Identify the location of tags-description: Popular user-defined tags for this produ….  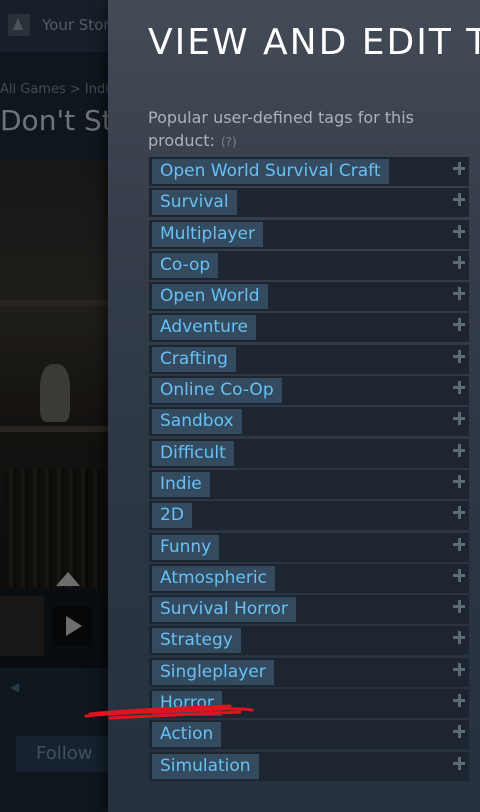
(298, 130).